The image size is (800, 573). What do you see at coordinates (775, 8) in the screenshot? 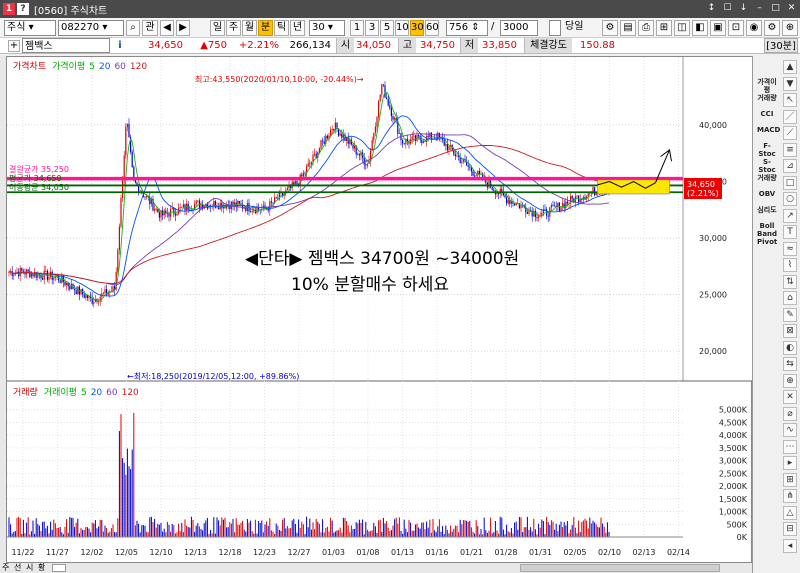
I see `maximize-icon: □` at bounding box center [775, 8].